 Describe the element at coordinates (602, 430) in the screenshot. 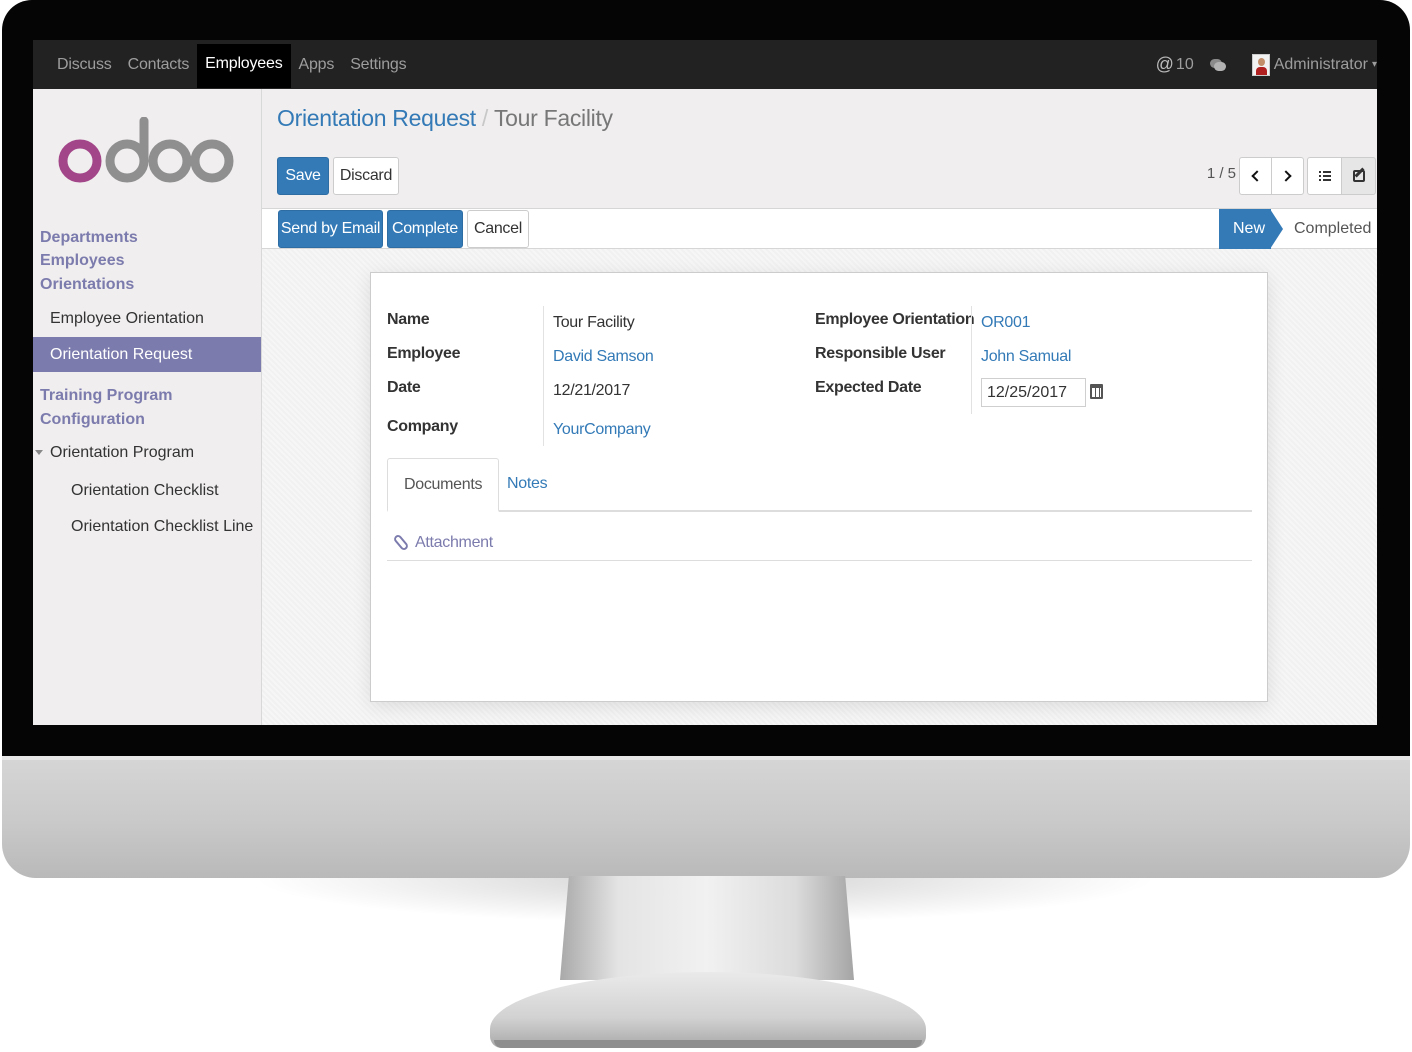

I see `company-value: YourCompany` at that location.